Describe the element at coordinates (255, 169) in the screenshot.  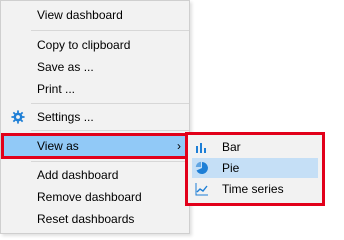
I see `submenu-highlight-frame` at that location.